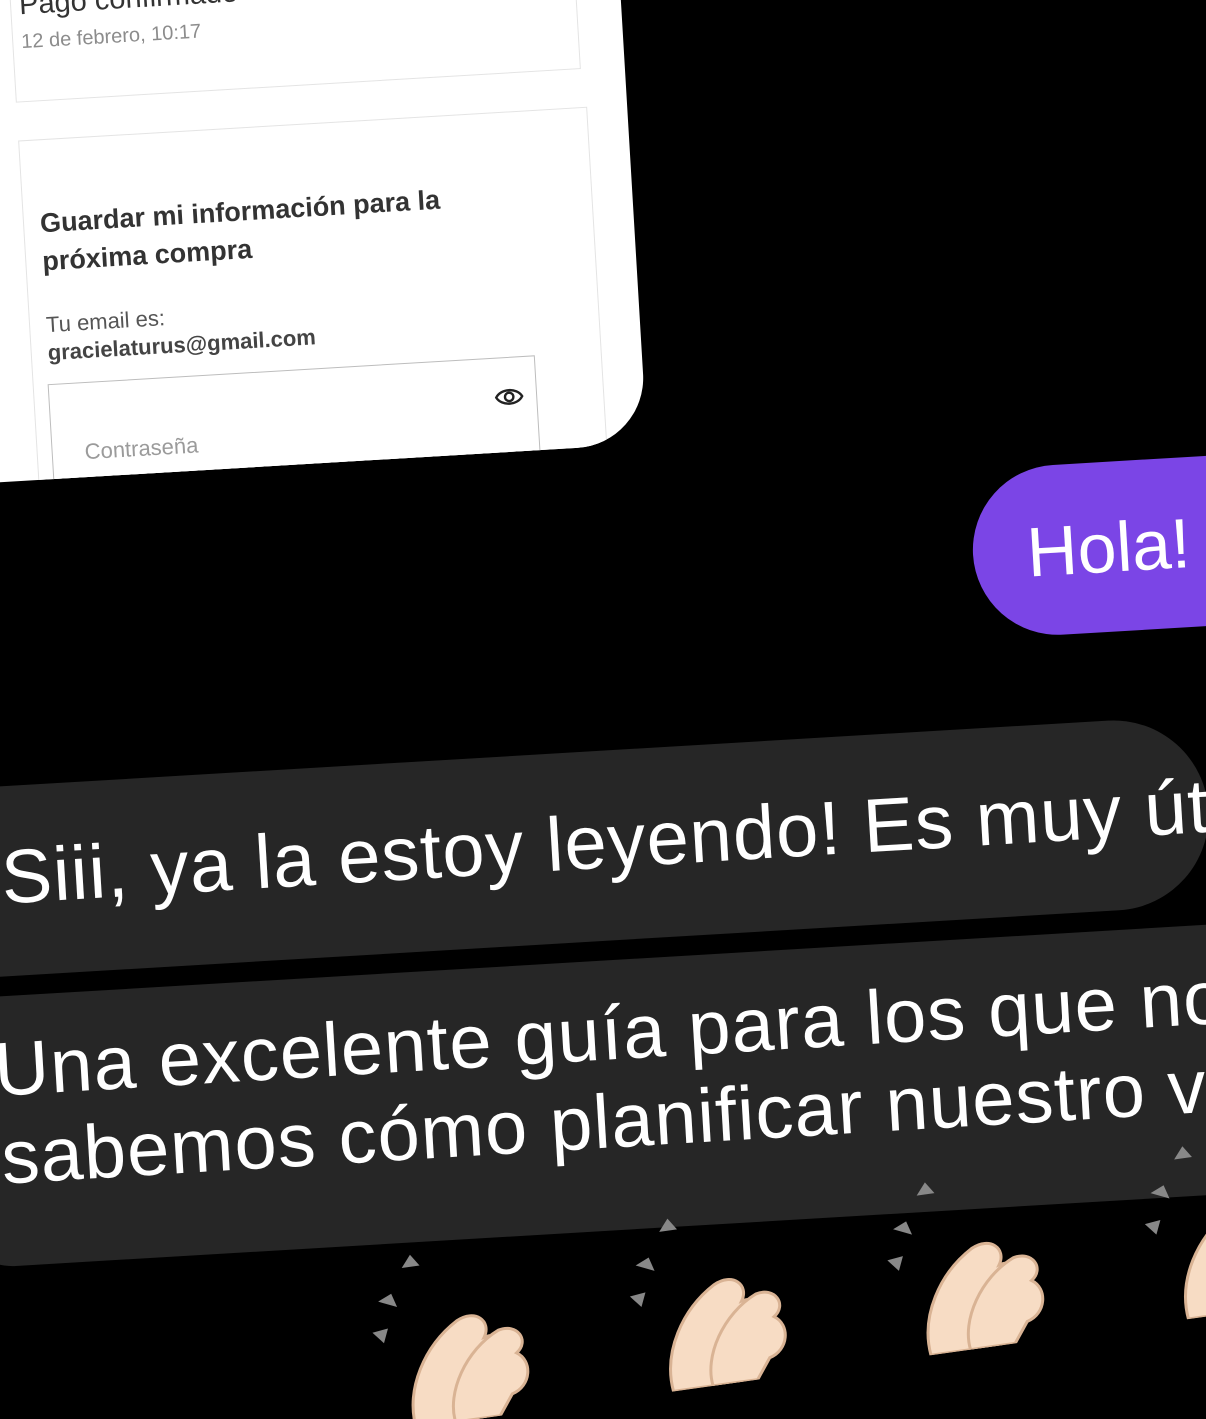 The height and width of the screenshot is (1419, 1206). I want to click on password-field: Contraseña, so click(295, 422).